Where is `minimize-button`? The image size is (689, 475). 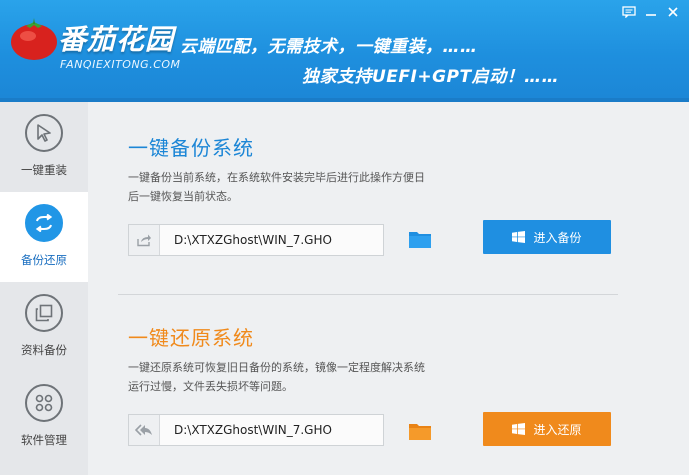 minimize-button is located at coordinates (651, 12).